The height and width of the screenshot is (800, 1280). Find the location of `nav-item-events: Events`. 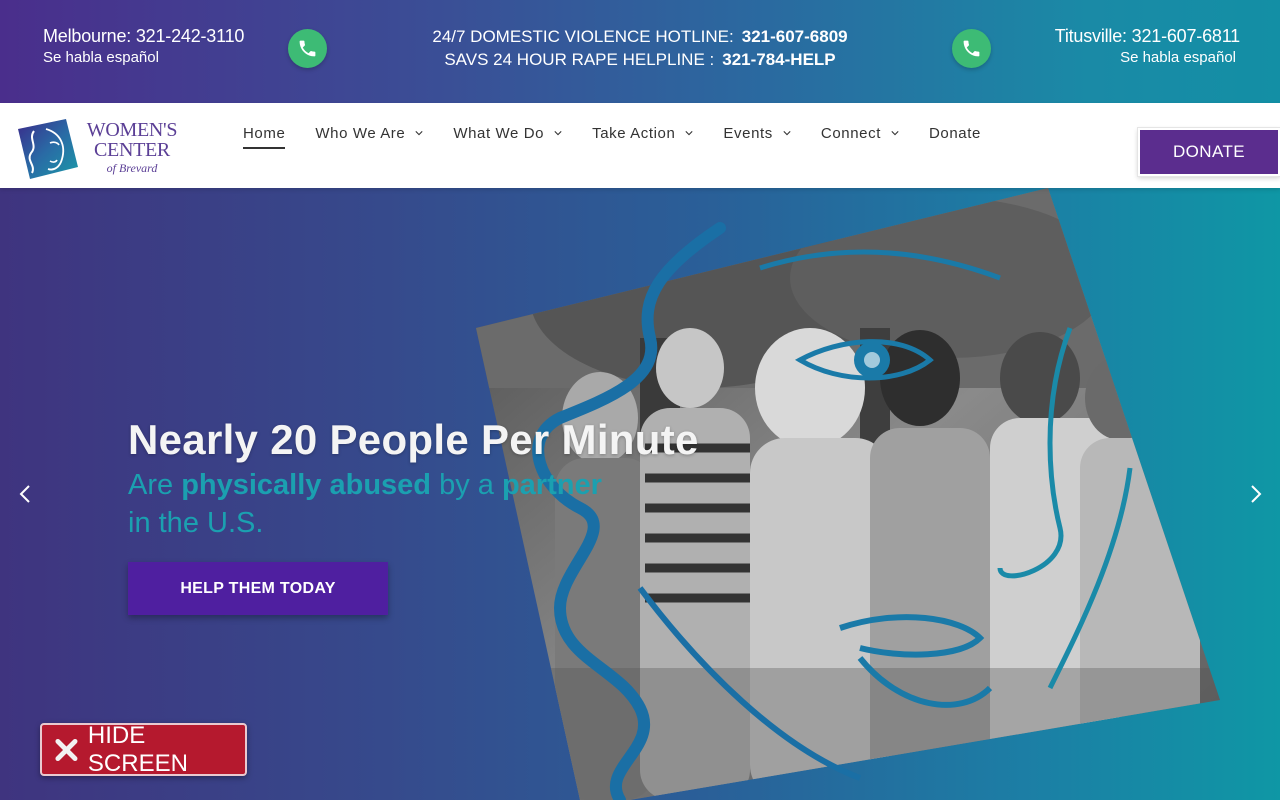

nav-item-events: Events is located at coordinates (757, 136).